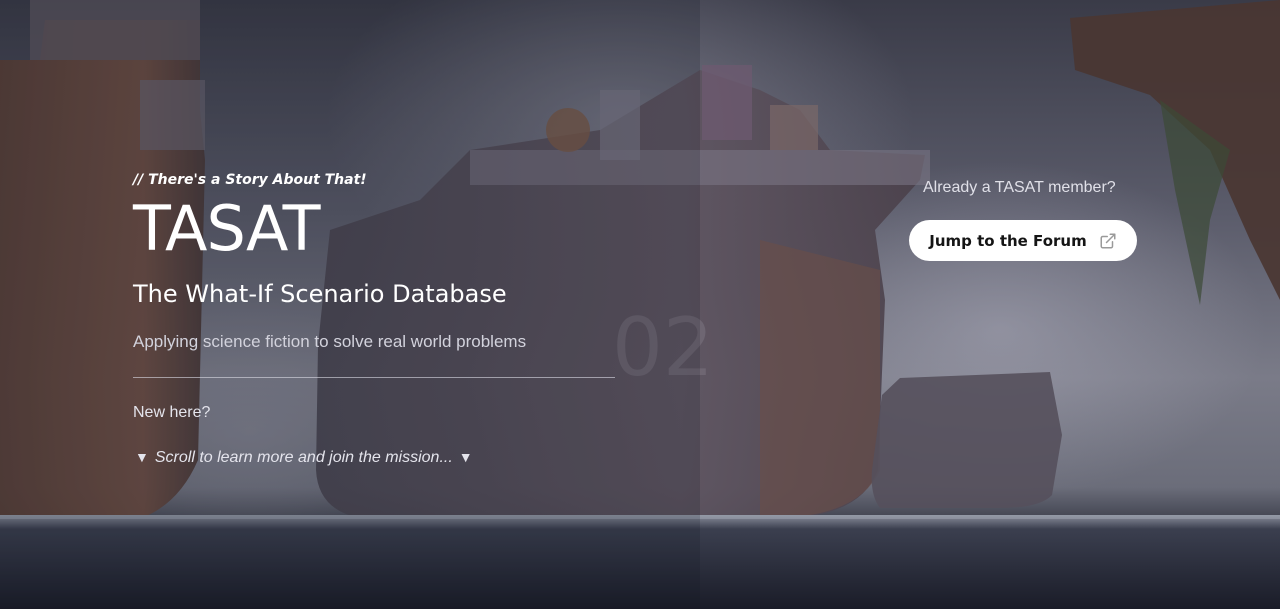  I want to click on divider, so click(374, 377).